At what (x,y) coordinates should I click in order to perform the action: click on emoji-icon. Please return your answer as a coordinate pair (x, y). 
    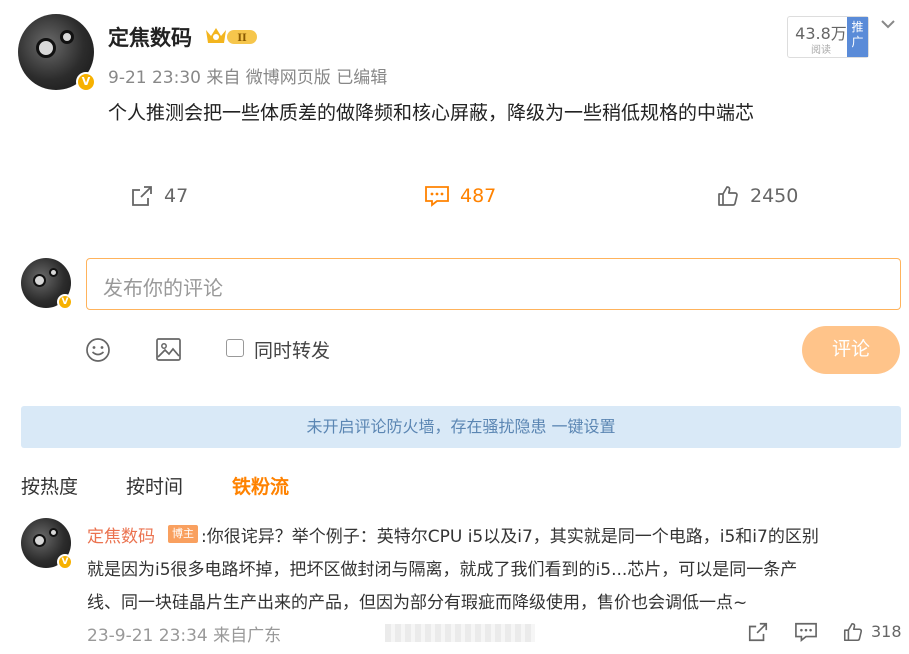
    Looking at the image, I should click on (98, 350).